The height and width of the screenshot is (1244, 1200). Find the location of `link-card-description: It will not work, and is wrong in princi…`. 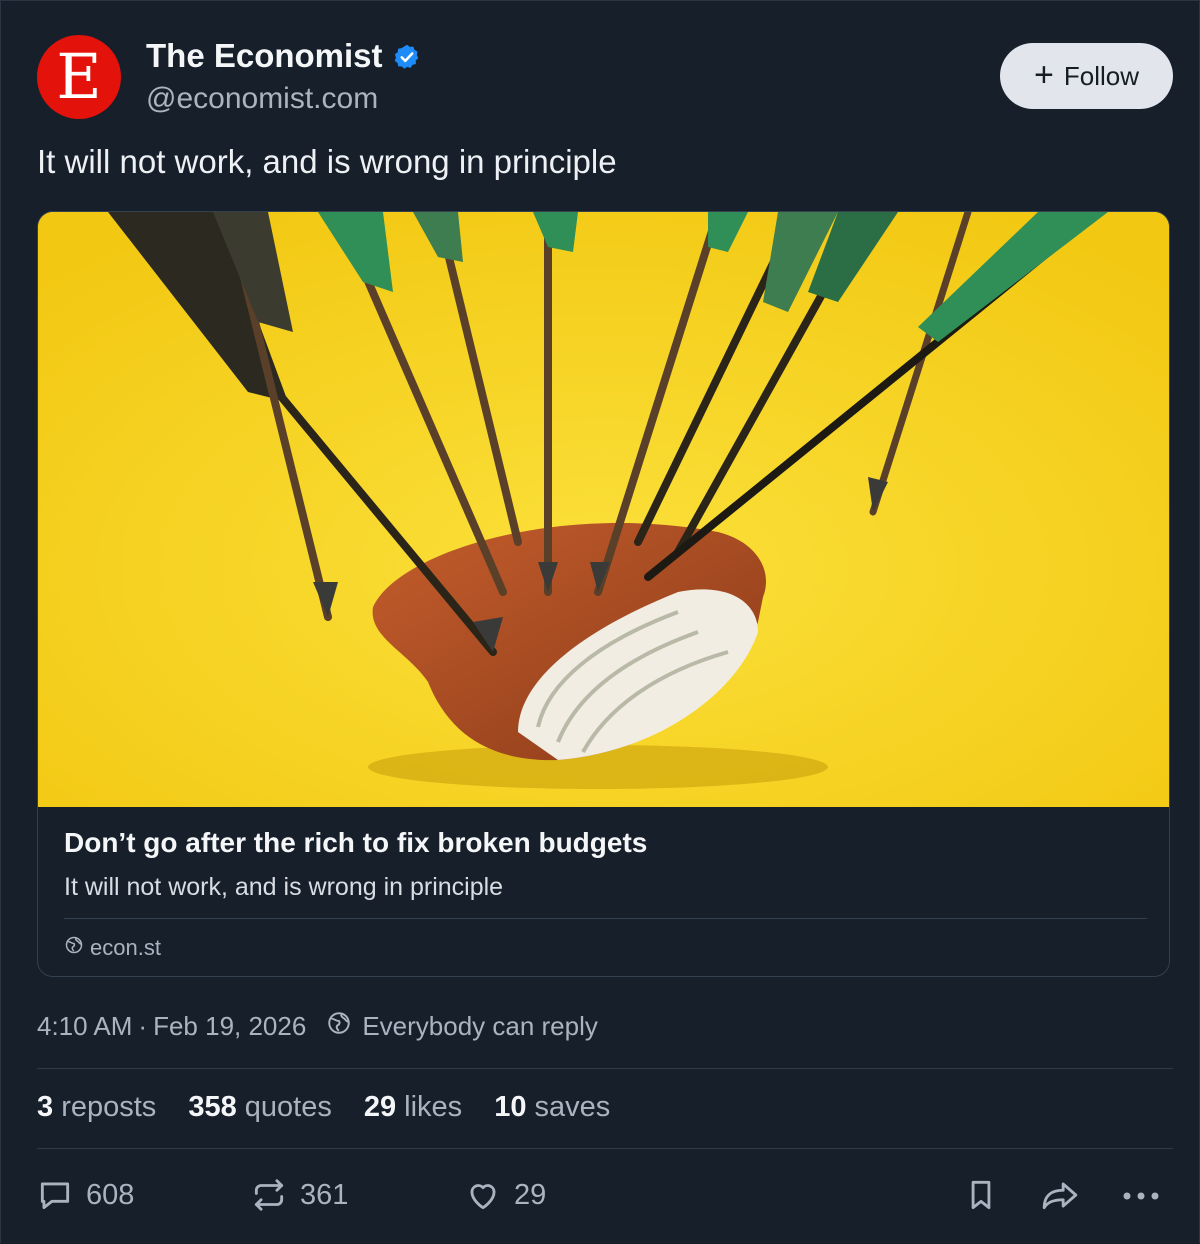

link-card-description: It will not work, and is wrong in princi… is located at coordinates (284, 887).